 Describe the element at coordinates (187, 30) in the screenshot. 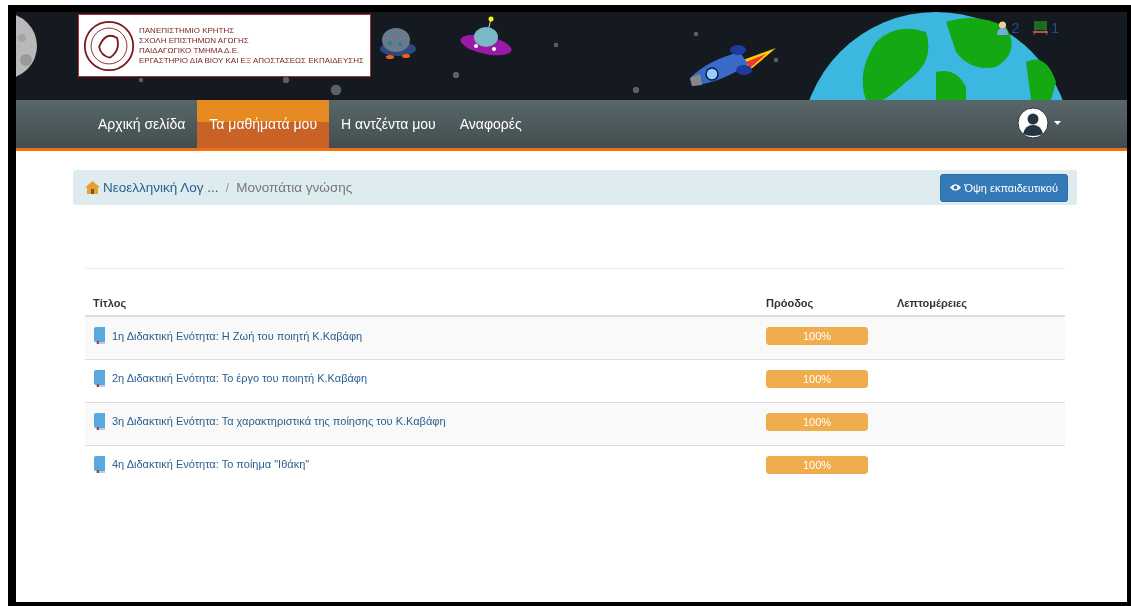

I see `logo-text: ΠΑΝΕΠΙΣΤΗΜΙΟ ΚΡΗΤΗΣ` at that location.